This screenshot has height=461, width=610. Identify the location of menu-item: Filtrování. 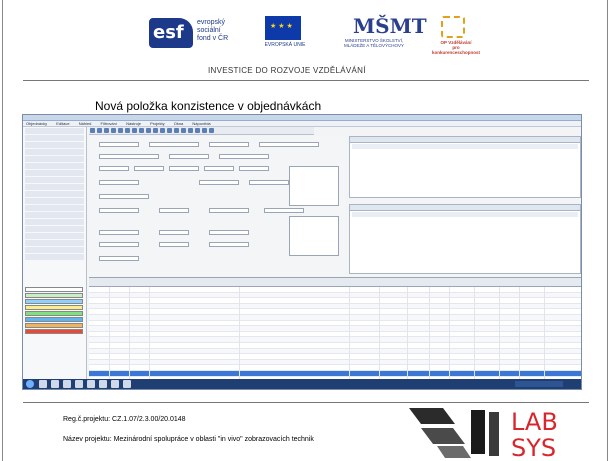
(109, 123).